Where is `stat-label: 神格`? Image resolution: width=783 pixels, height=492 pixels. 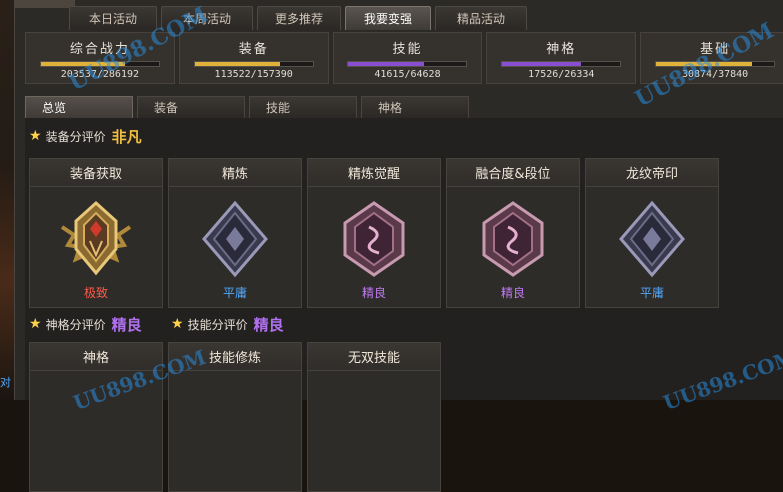
stat-label: 神格 is located at coordinates (561, 49).